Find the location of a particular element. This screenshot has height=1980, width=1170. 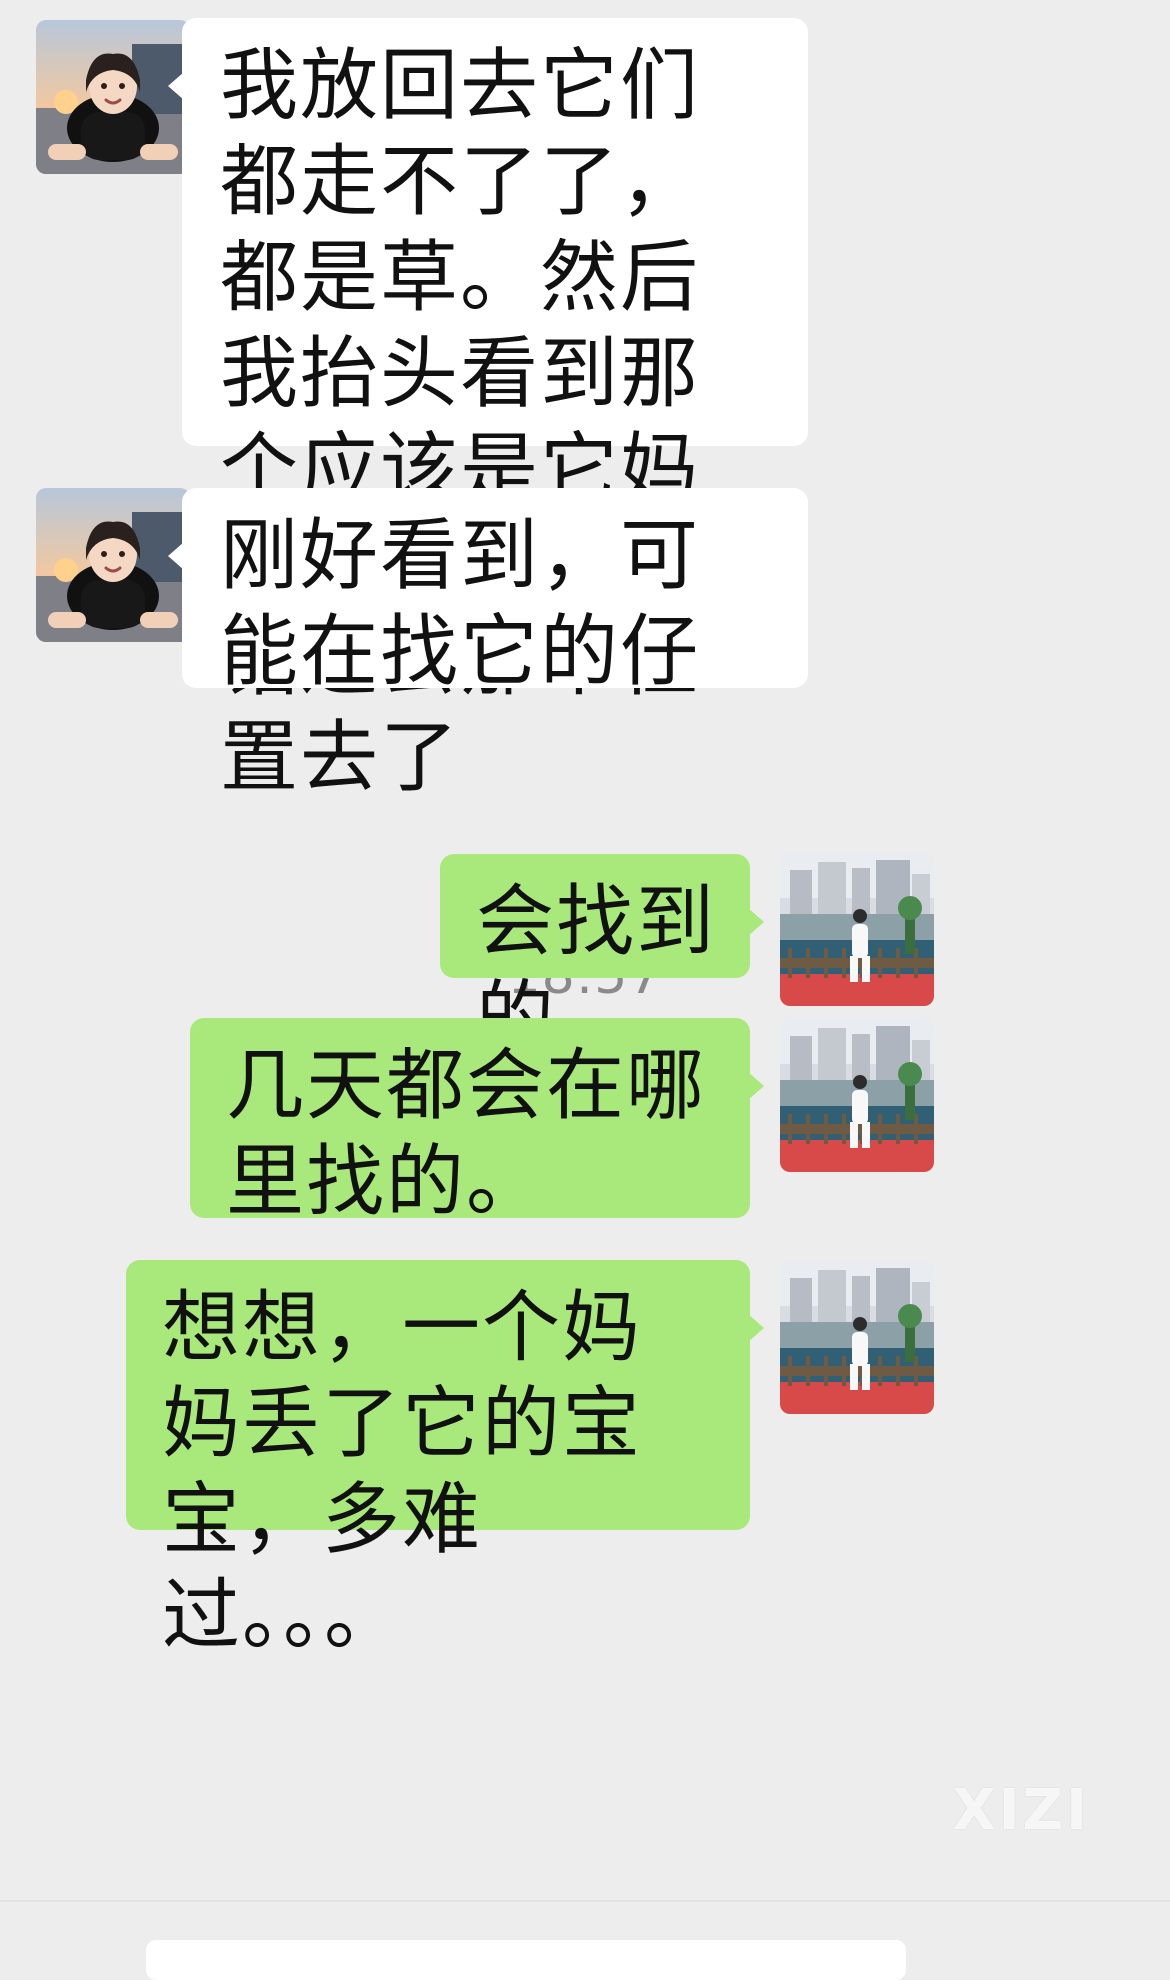

message-input is located at coordinates (526, 1960).